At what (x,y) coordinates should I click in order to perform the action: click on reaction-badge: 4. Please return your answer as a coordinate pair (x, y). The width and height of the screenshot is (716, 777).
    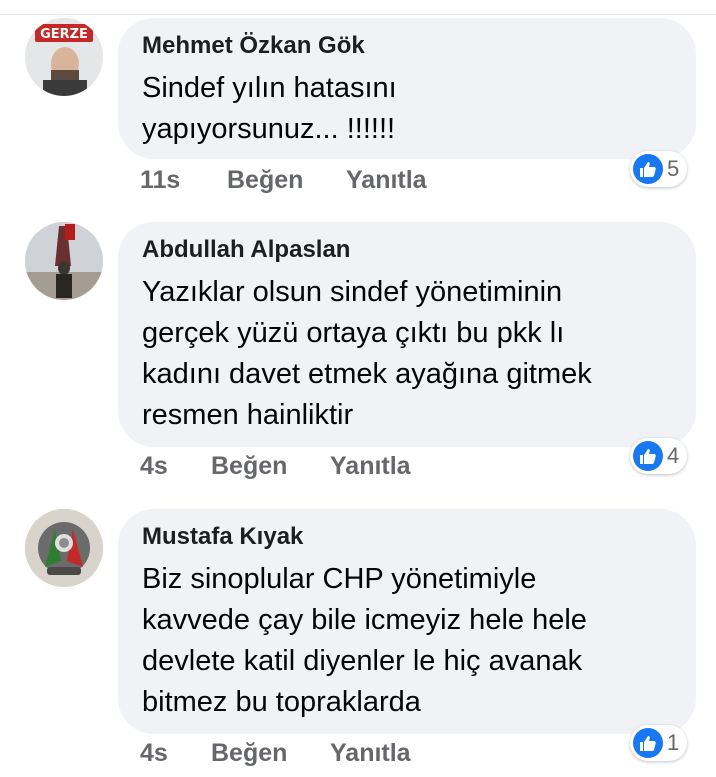
    Looking at the image, I should click on (659, 456).